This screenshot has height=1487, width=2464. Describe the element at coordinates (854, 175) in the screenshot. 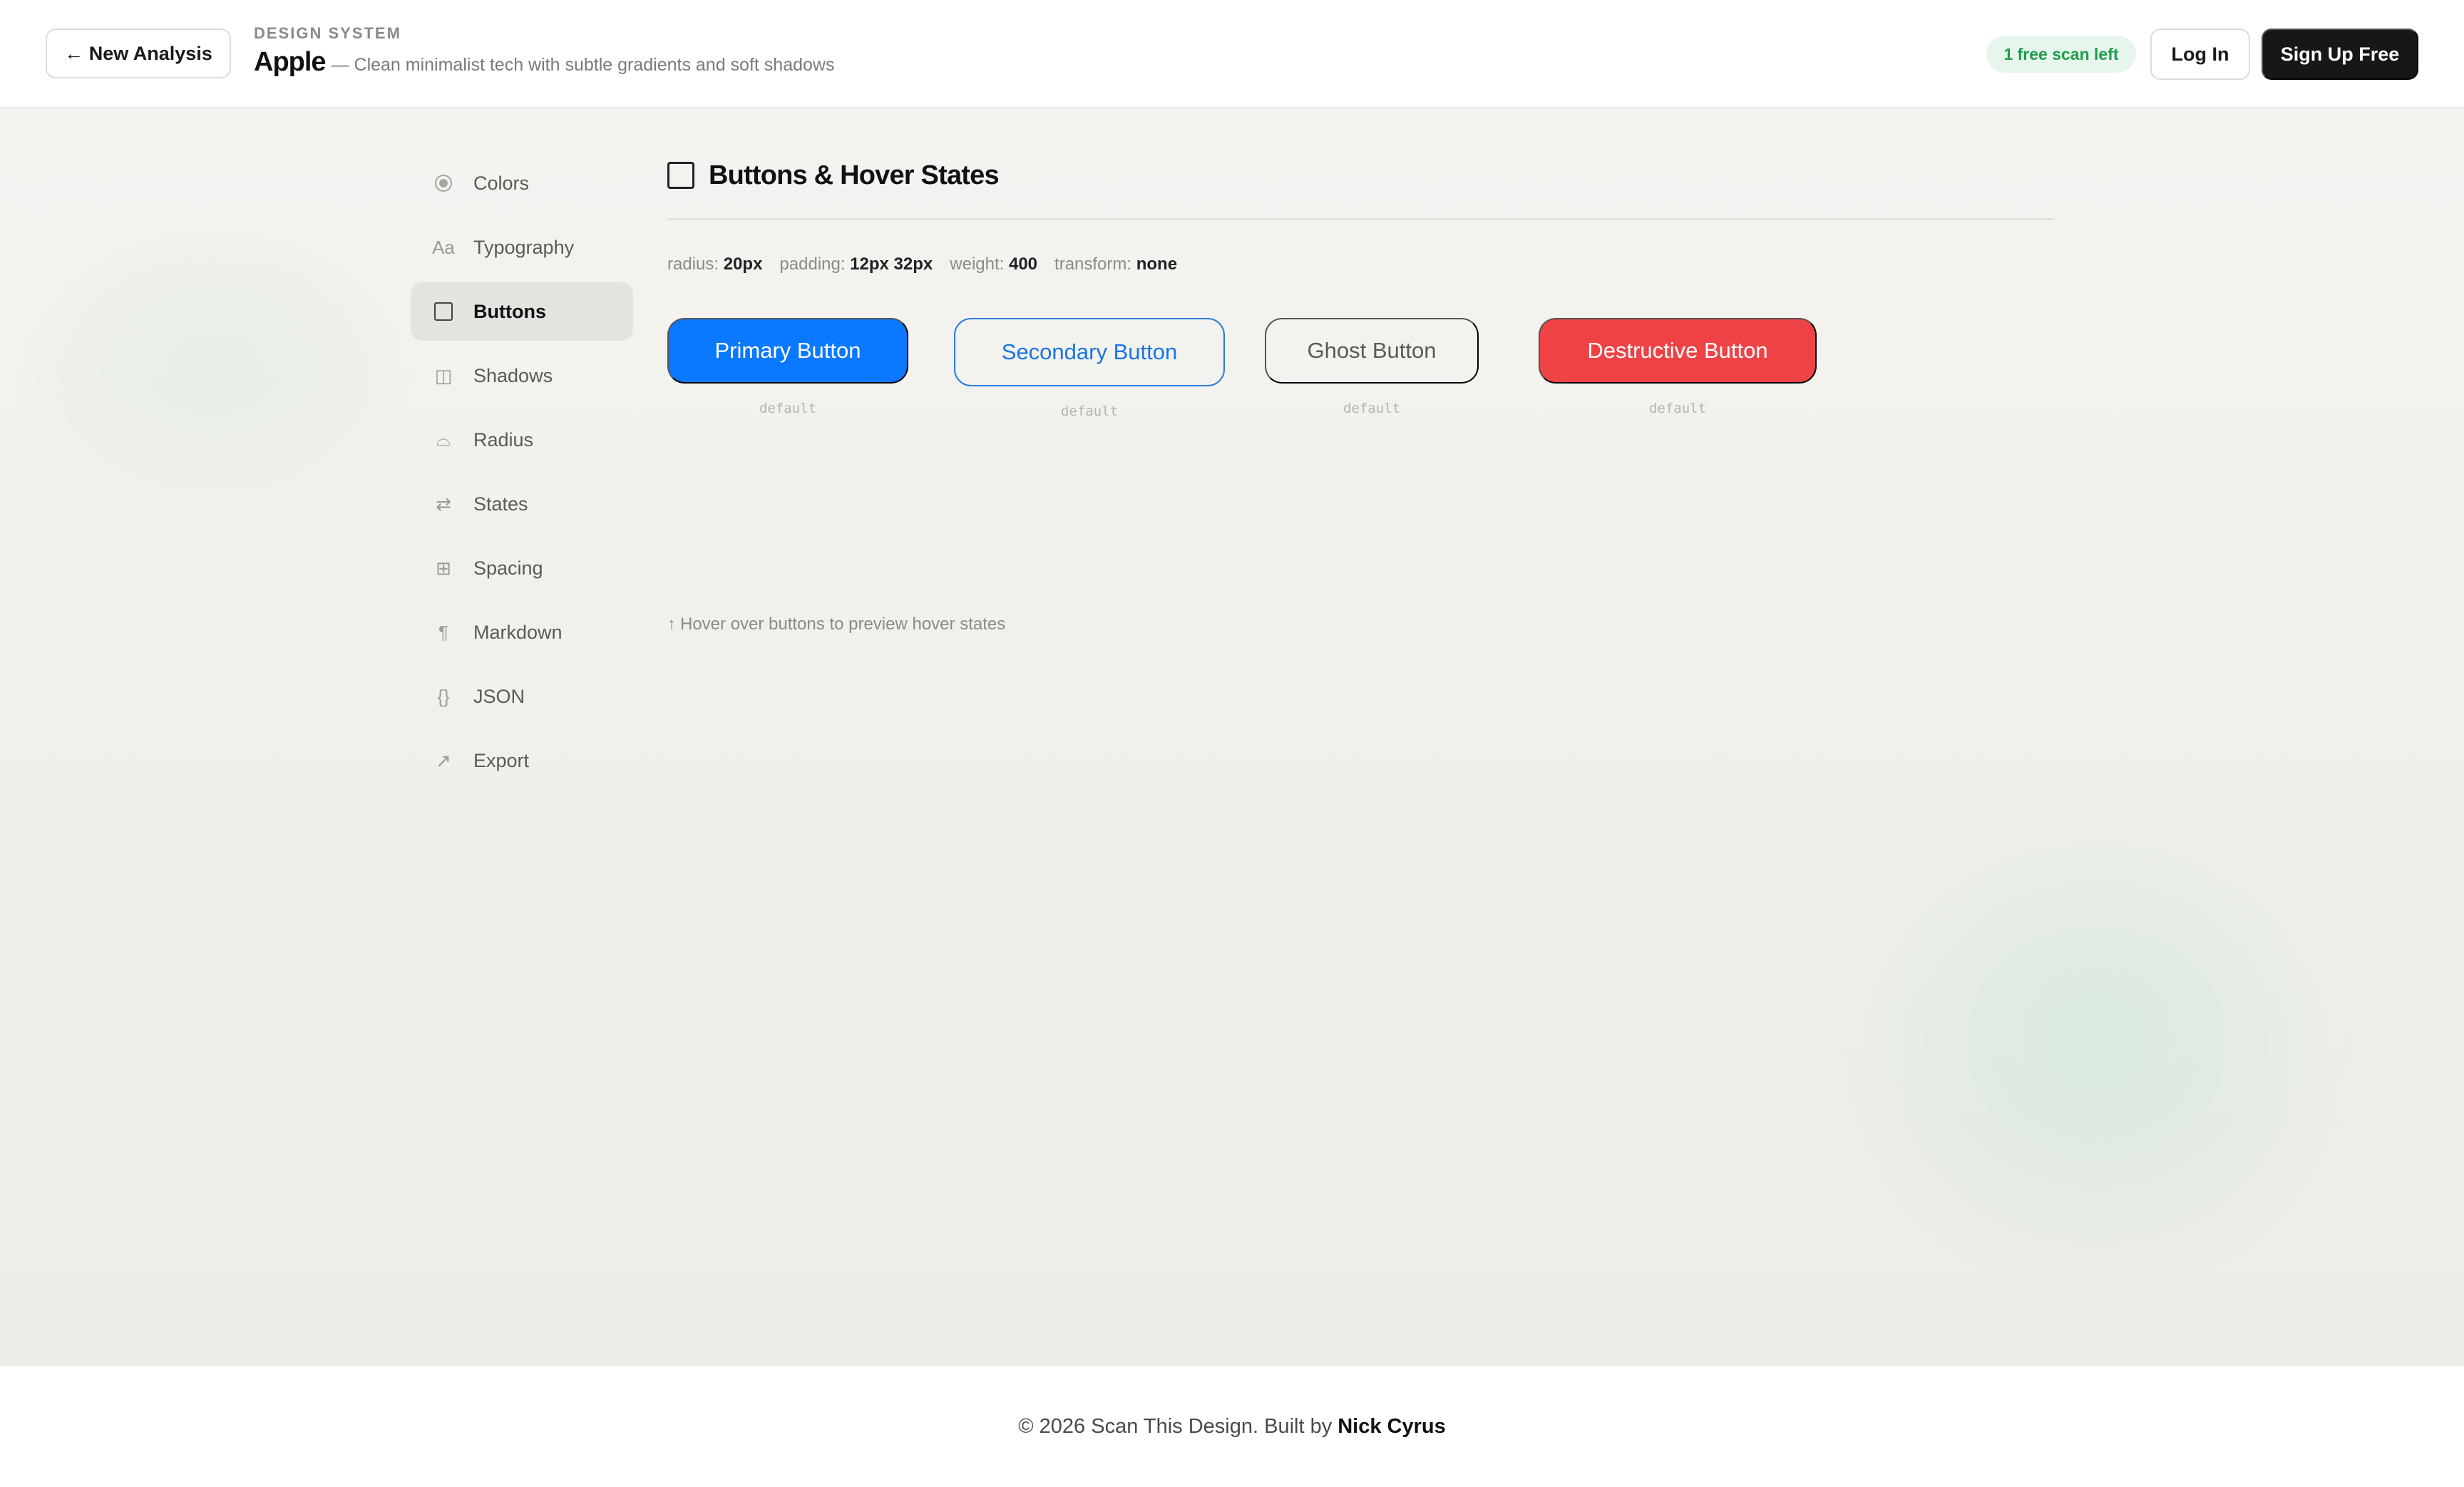

I see `section-title: Buttons & Hover States` at that location.